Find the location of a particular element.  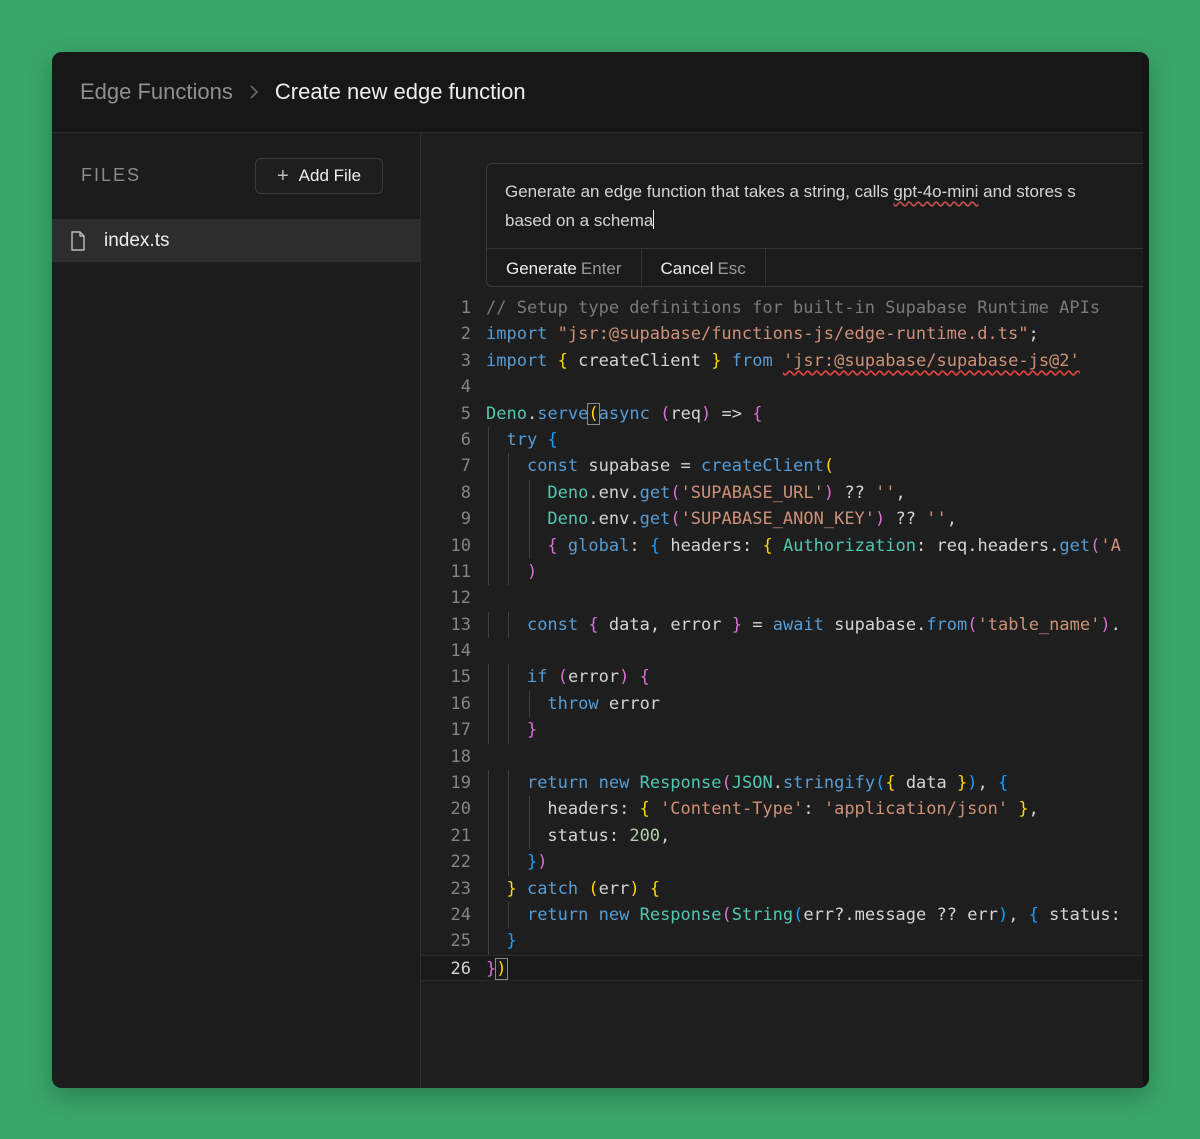

header: Edge Functions Create new edge function is located at coordinates (597, 92).